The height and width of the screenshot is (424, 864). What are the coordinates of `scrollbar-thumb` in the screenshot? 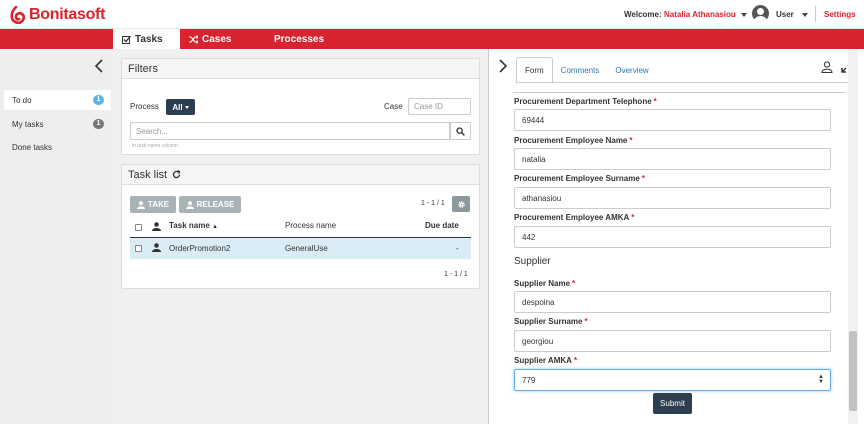 It's located at (853, 371).